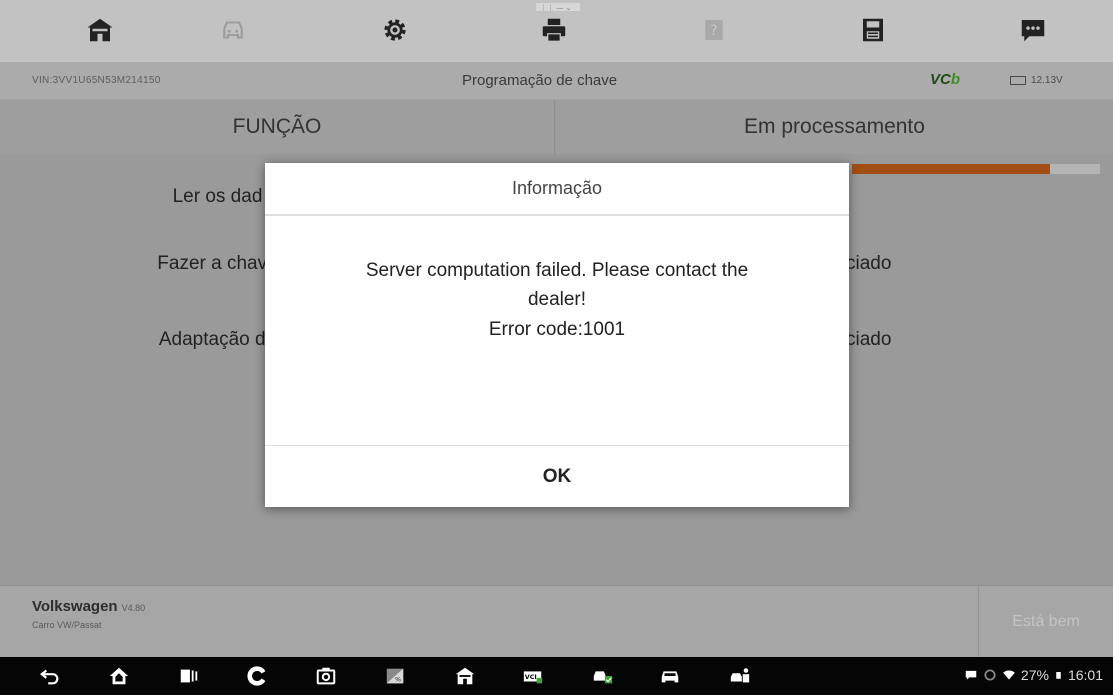 This screenshot has height=695, width=1113. I want to click on column-header-status: Em processamento, so click(834, 127).